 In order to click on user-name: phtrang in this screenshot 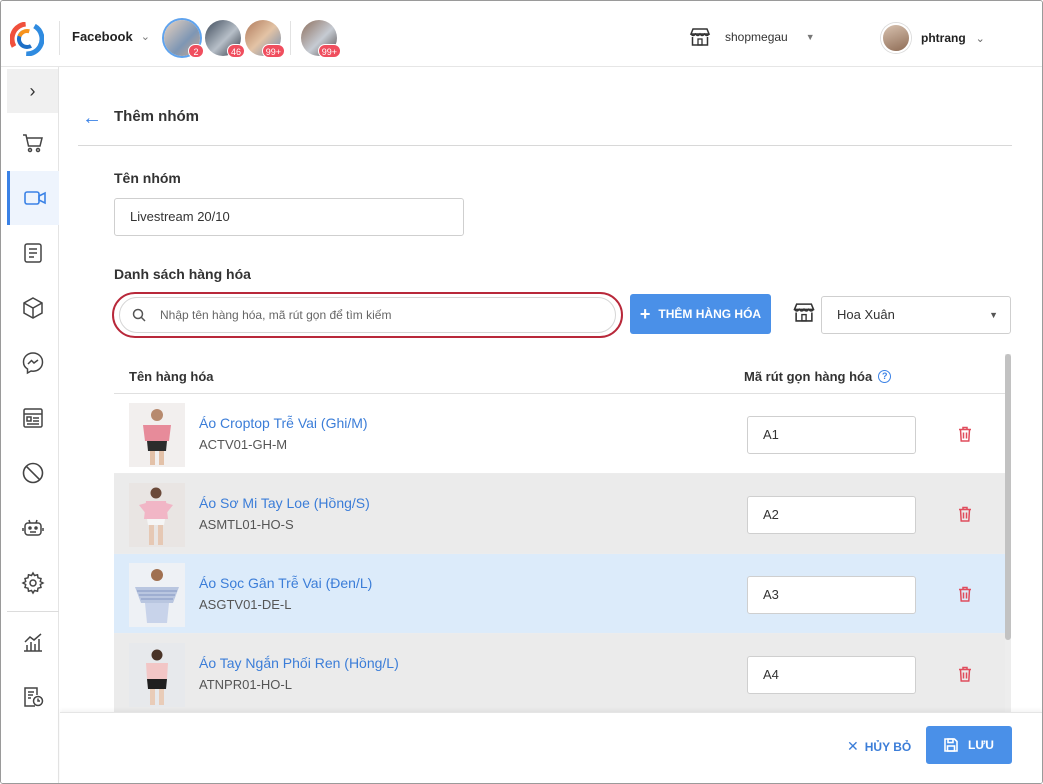, I will do `click(943, 38)`.